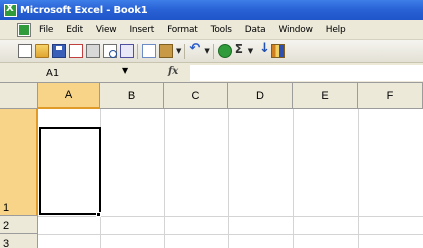 This screenshot has height=248, width=423. I want to click on select-all-corner, so click(19, 96).